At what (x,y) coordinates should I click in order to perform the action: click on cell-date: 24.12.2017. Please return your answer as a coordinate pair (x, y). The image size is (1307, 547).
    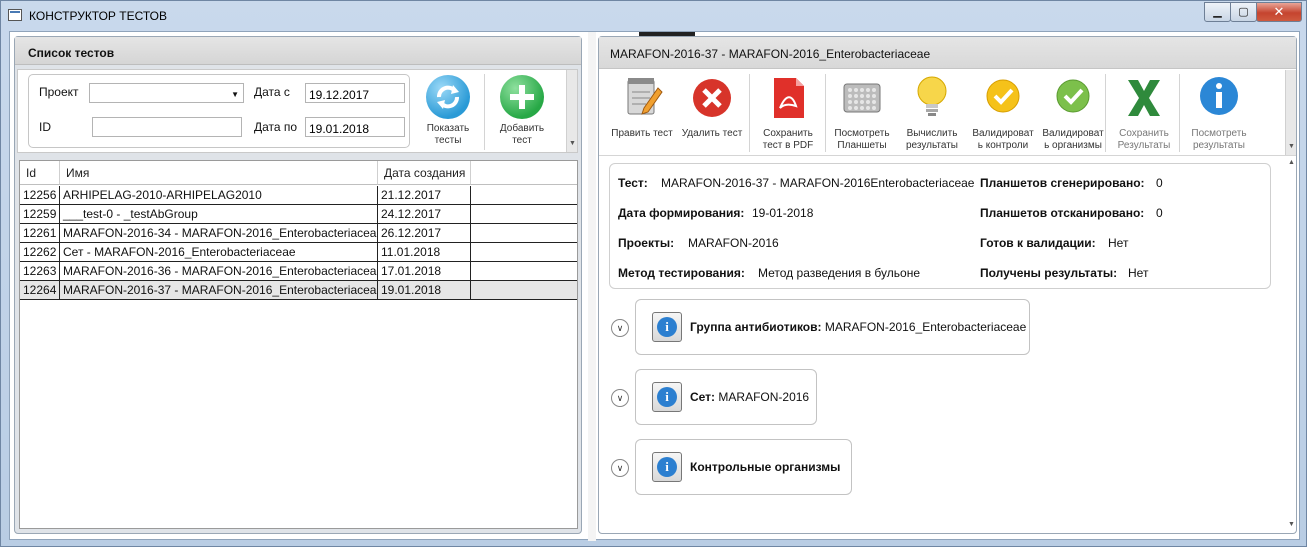
    Looking at the image, I should click on (424, 214).